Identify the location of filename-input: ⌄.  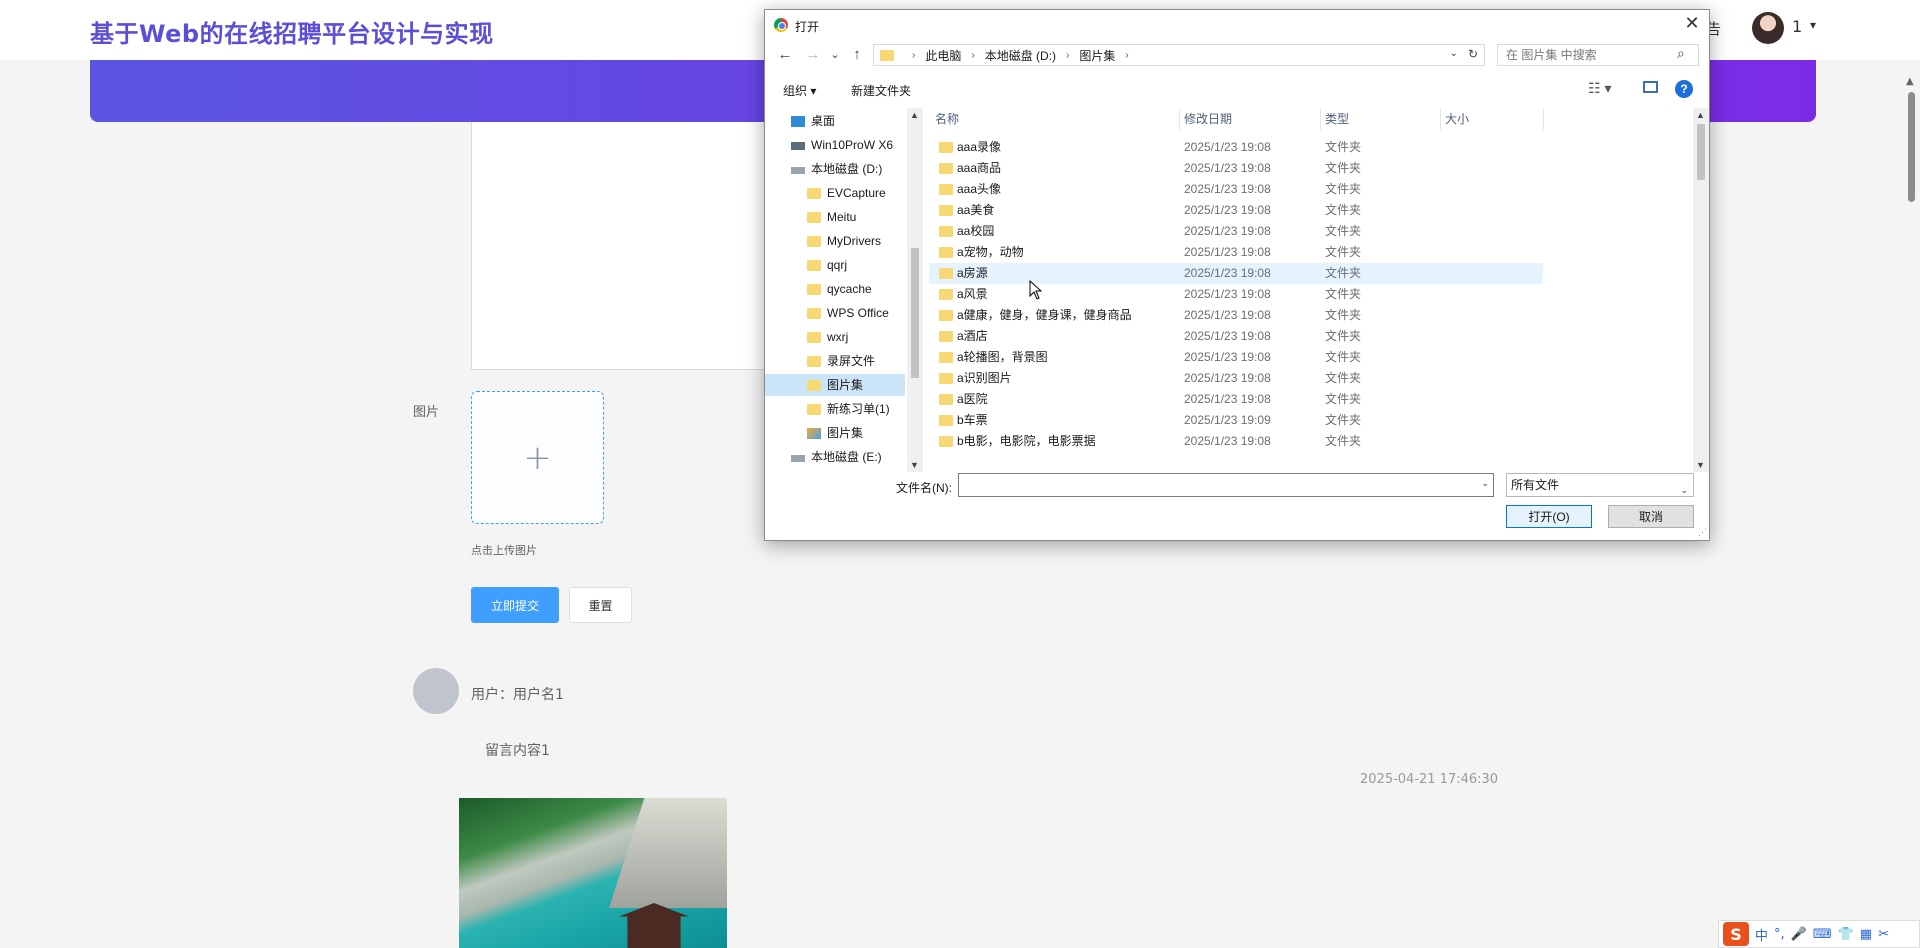
(1226, 485).